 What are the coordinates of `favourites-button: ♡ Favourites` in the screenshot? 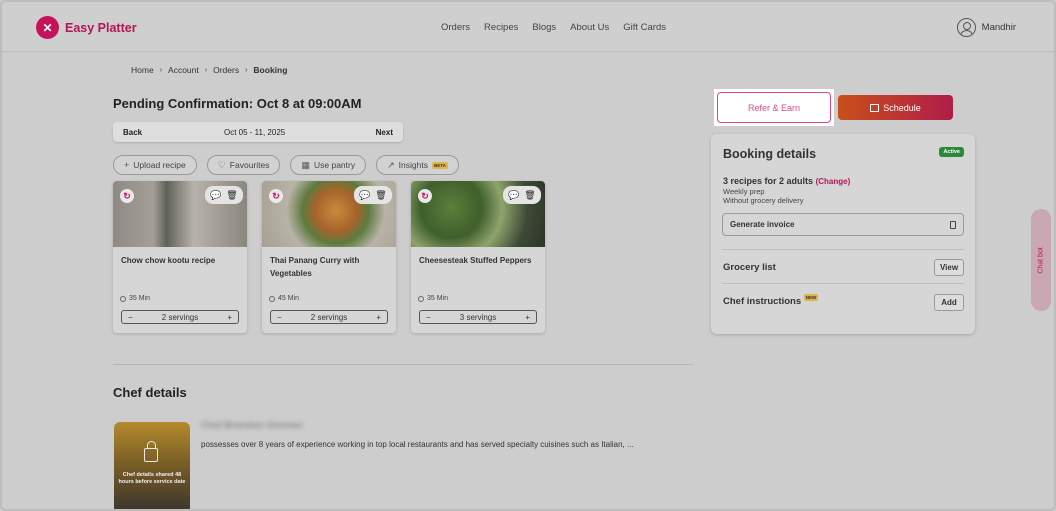 It's located at (243, 165).